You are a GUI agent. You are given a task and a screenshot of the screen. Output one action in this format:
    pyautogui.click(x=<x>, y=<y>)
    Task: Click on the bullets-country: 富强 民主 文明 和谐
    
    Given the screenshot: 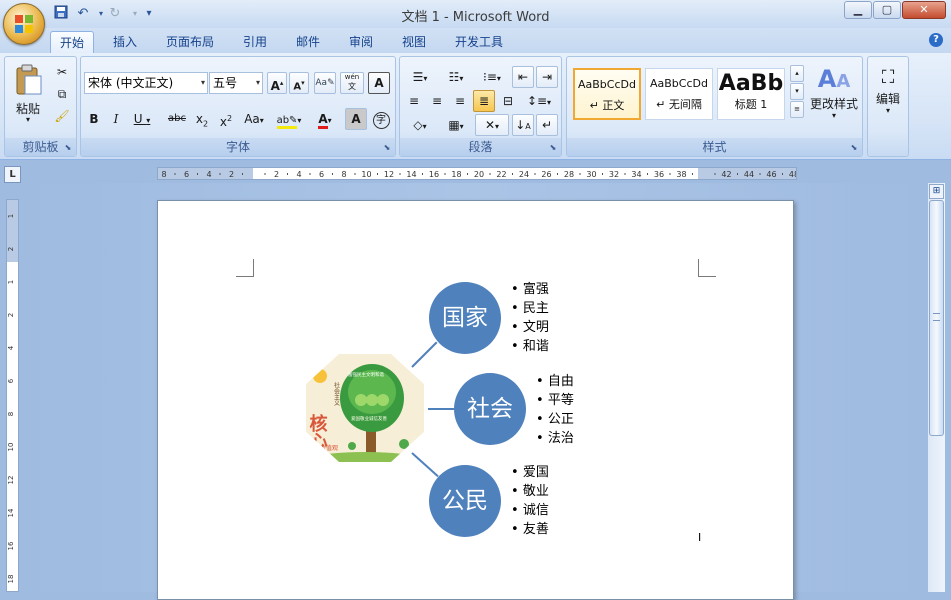 What is the action you would take?
    pyautogui.click(x=530, y=318)
    